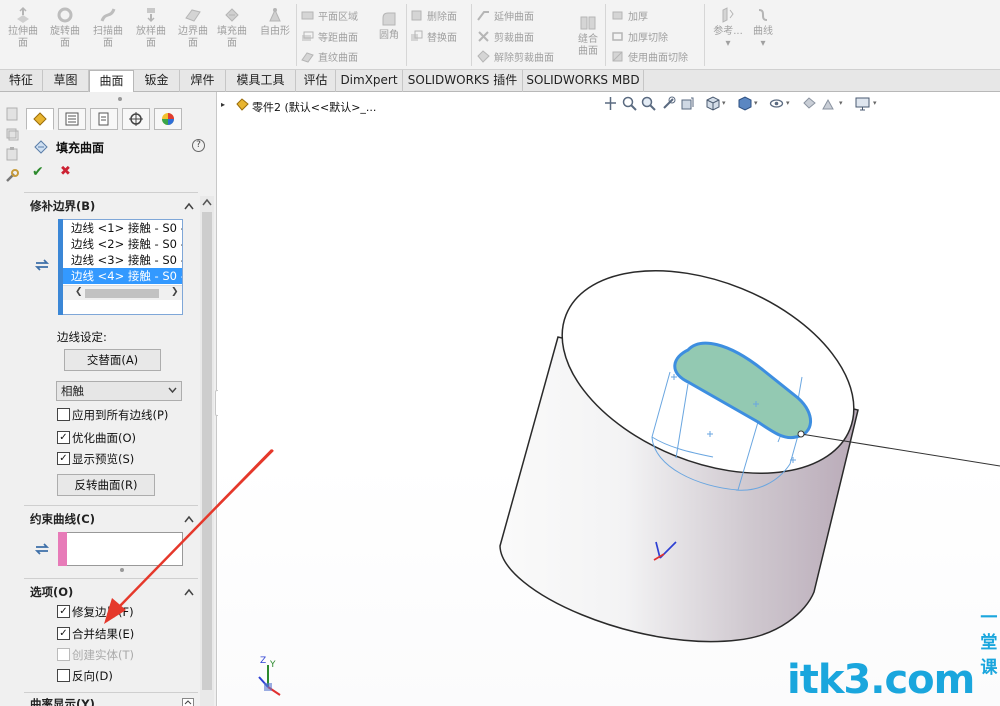 Image resolution: width=1000 pixels, height=706 pixels. Describe the element at coordinates (108, 15) in the screenshot. I see `sweep-surface-icon` at that location.